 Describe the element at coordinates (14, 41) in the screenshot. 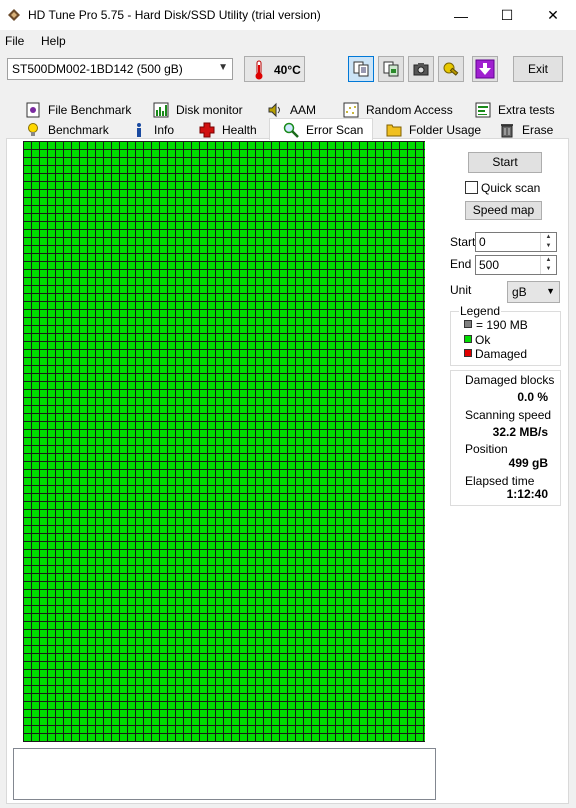

I see `menu-file: File` at that location.